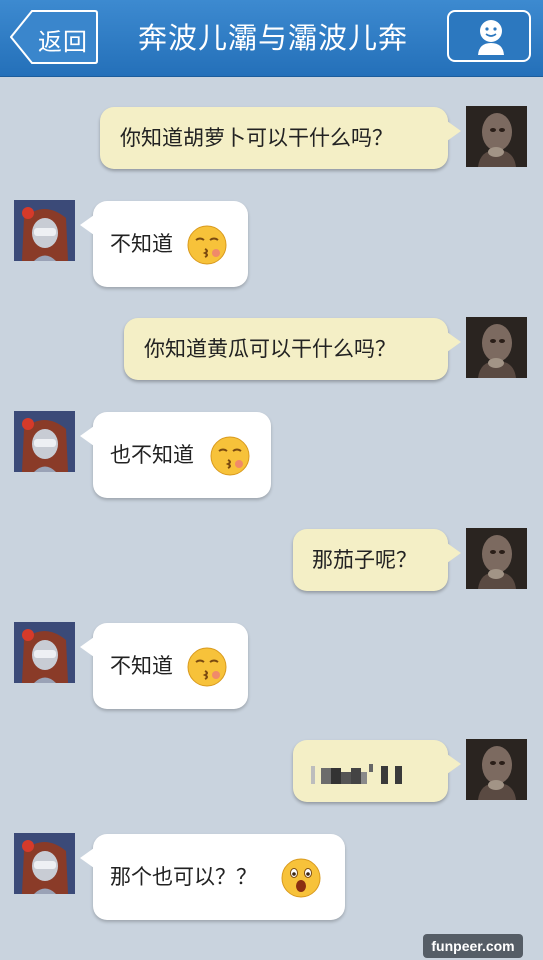  I want to click on user-avatar-icon, so click(491, 37).